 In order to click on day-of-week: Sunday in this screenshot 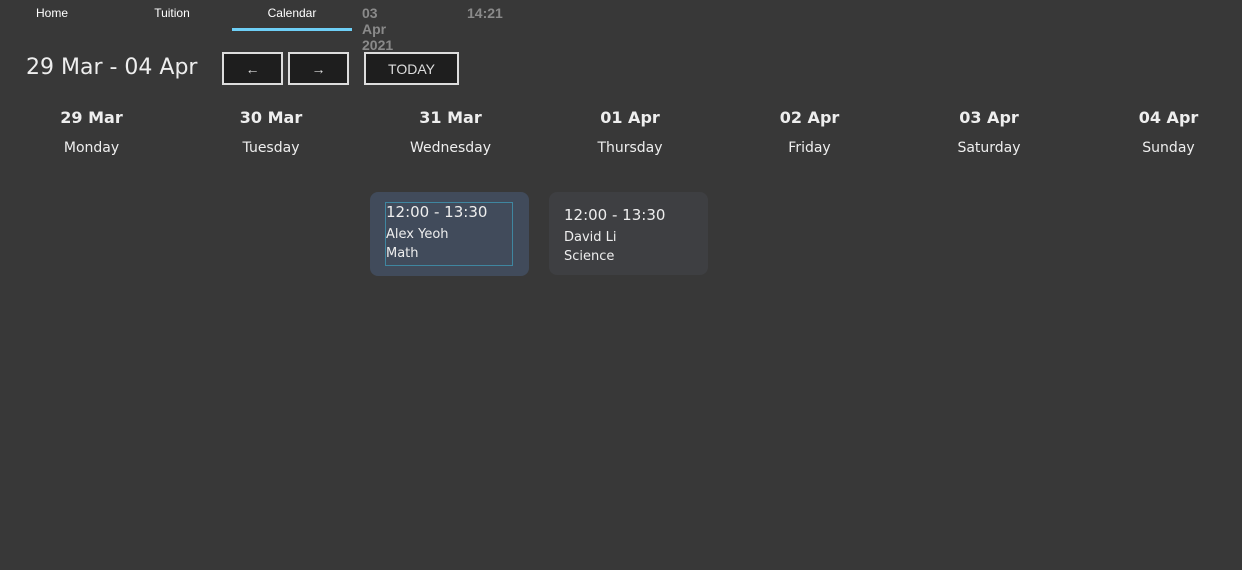, I will do `click(1168, 148)`.